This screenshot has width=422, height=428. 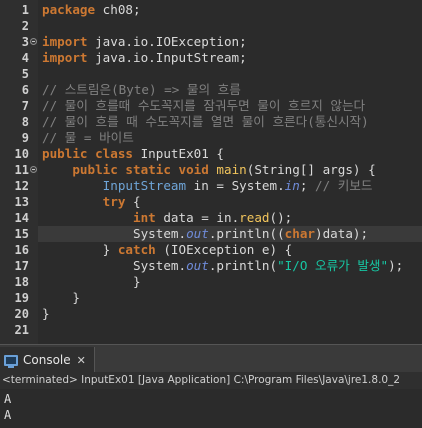 I want to click on line-number: 2, so click(x=25, y=26).